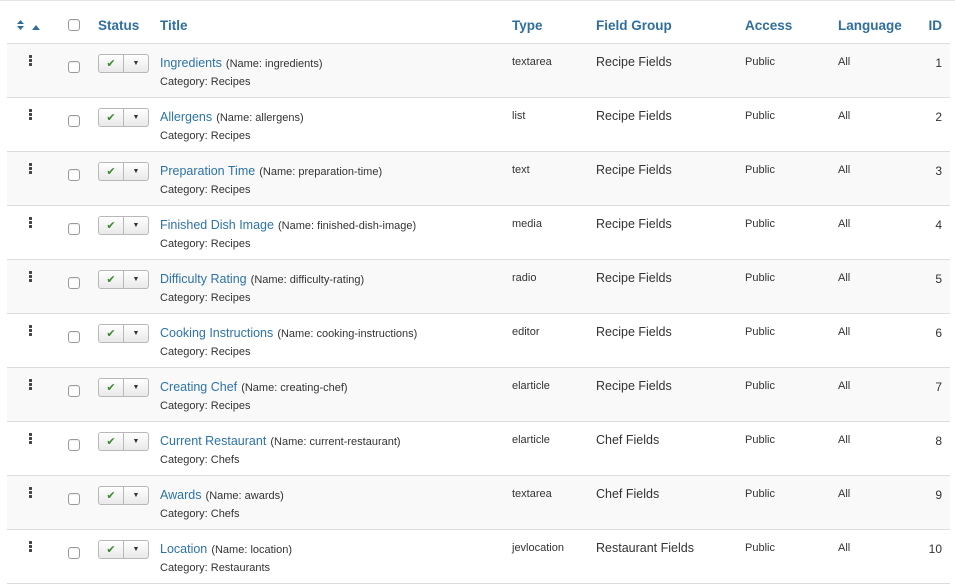 The height and width of the screenshot is (586, 955). Describe the element at coordinates (531, 386) in the screenshot. I see `field-type: elarticle` at that location.